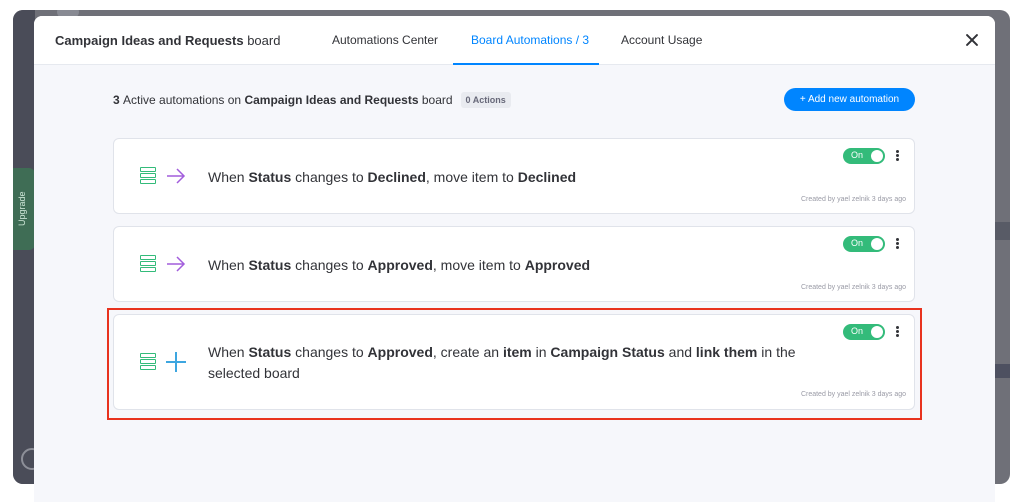  I want to click on summary-text: Active automations on, so click(182, 100).